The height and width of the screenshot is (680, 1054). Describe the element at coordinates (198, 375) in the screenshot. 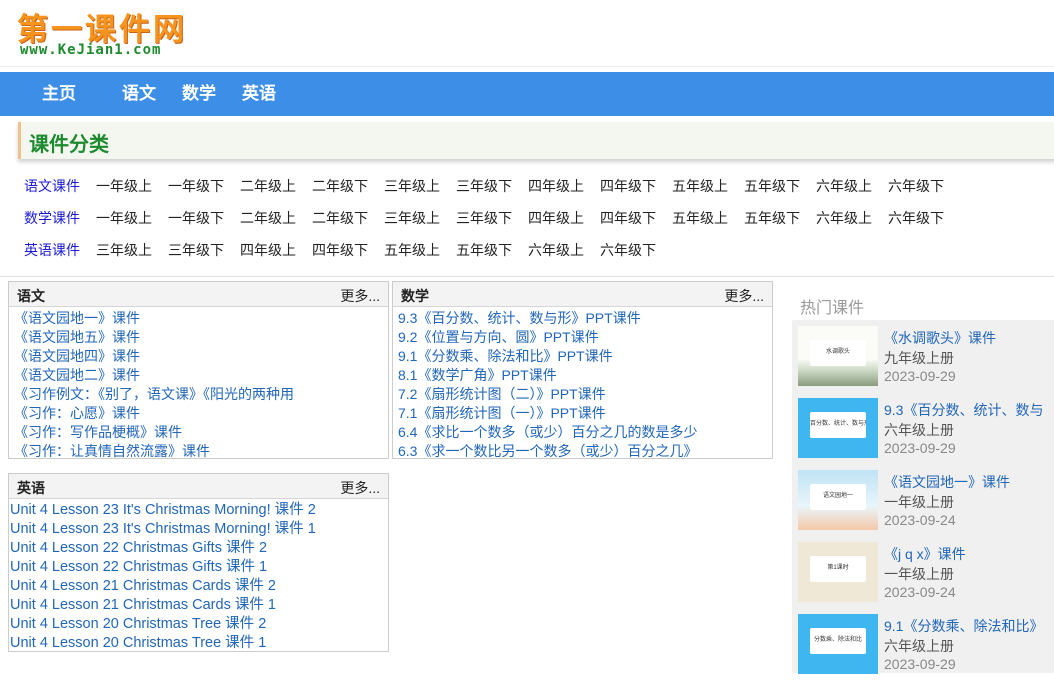

I see `list-item: 《语文园地二》课件` at that location.